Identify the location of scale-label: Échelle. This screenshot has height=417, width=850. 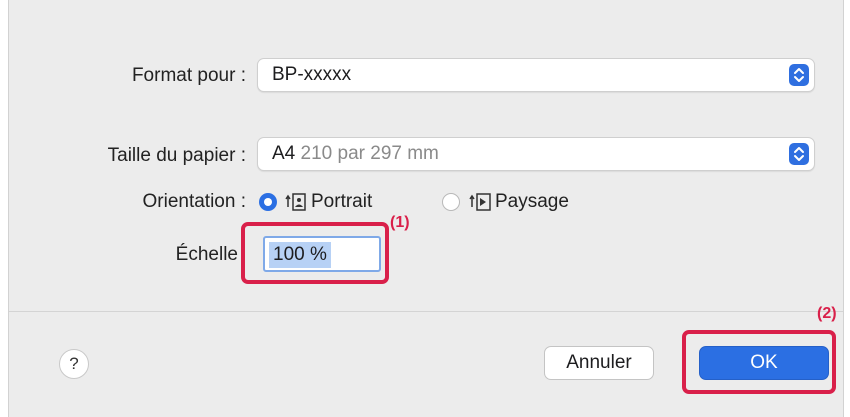
(206, 254).